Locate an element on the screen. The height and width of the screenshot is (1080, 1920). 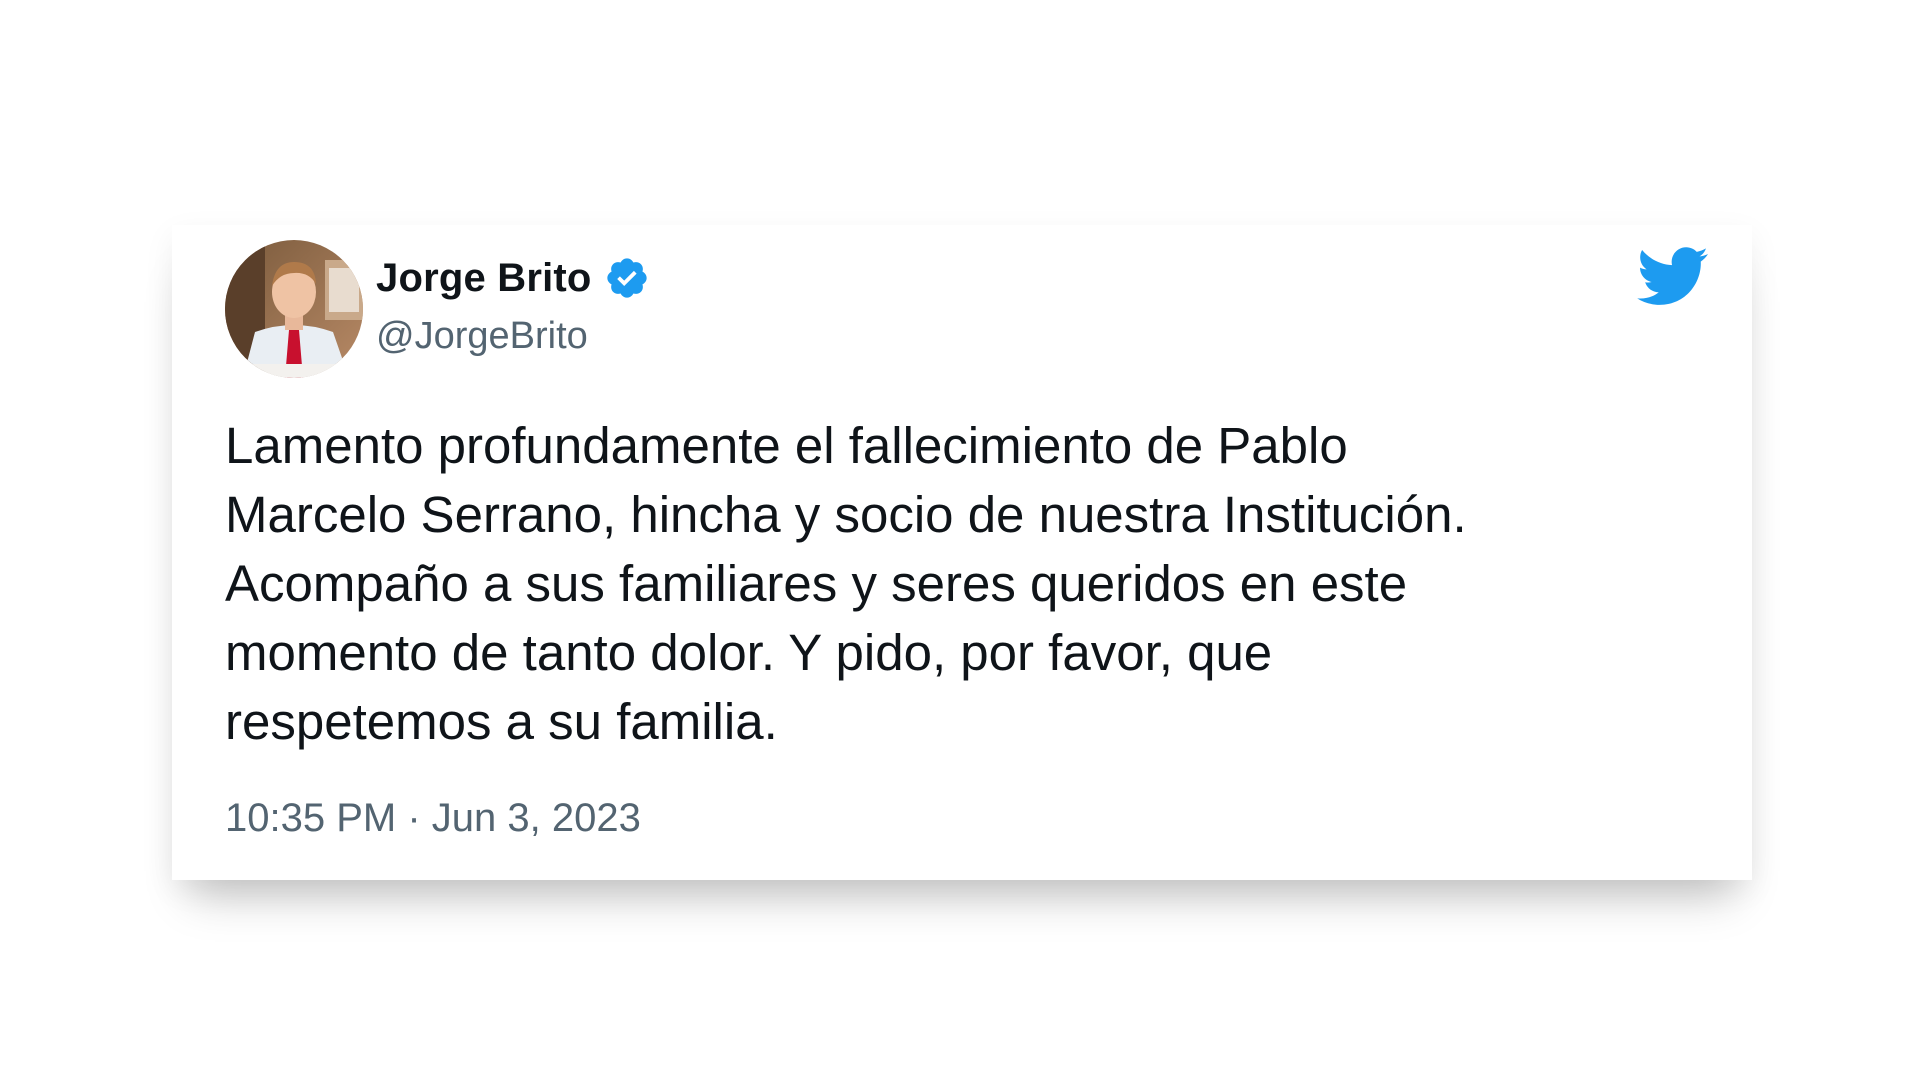
avatar-photo is located at coordinates (294, 309).